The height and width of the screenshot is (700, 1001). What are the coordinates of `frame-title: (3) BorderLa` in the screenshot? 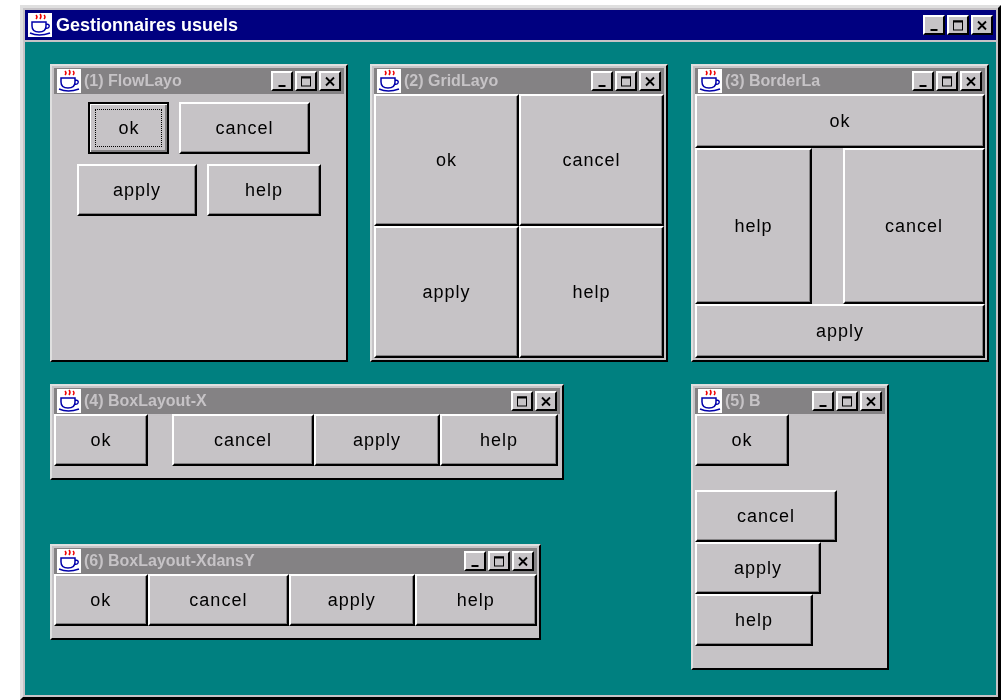 It's located at (773, 81).